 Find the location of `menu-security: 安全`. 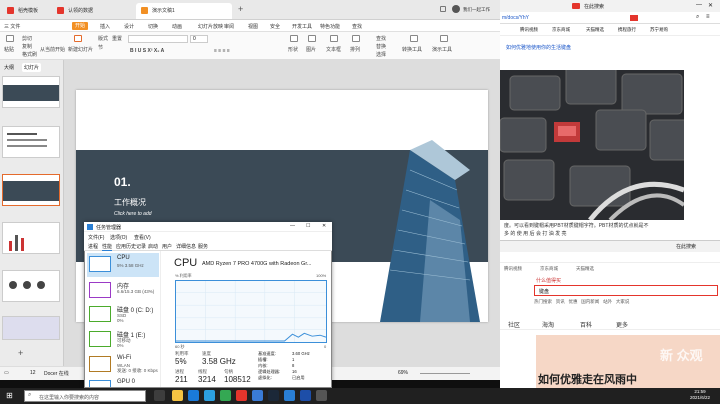

menu-security: 安全 is located at coordinates (275, 26).